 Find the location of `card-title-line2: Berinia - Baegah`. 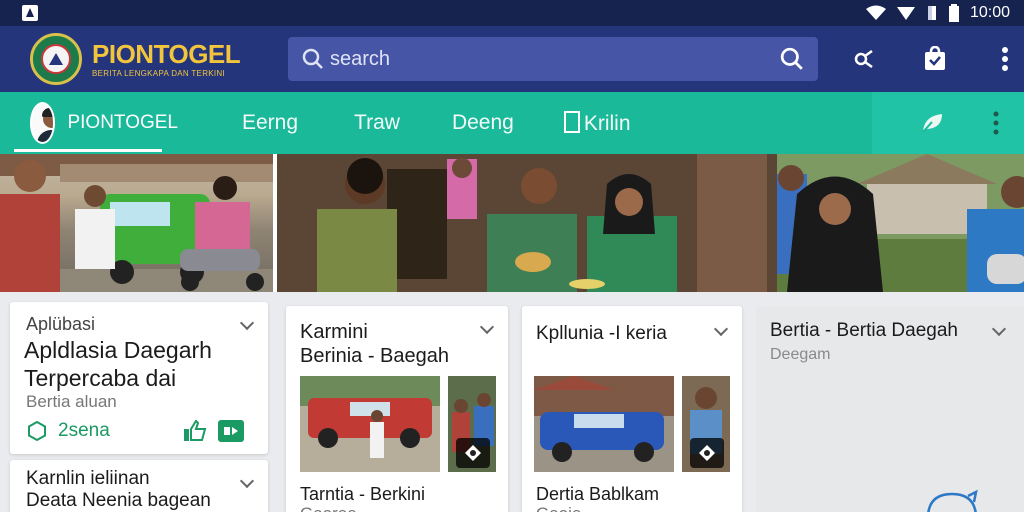

card-title-line2: Berinia - Baegah is located at coordinates (374, 356).